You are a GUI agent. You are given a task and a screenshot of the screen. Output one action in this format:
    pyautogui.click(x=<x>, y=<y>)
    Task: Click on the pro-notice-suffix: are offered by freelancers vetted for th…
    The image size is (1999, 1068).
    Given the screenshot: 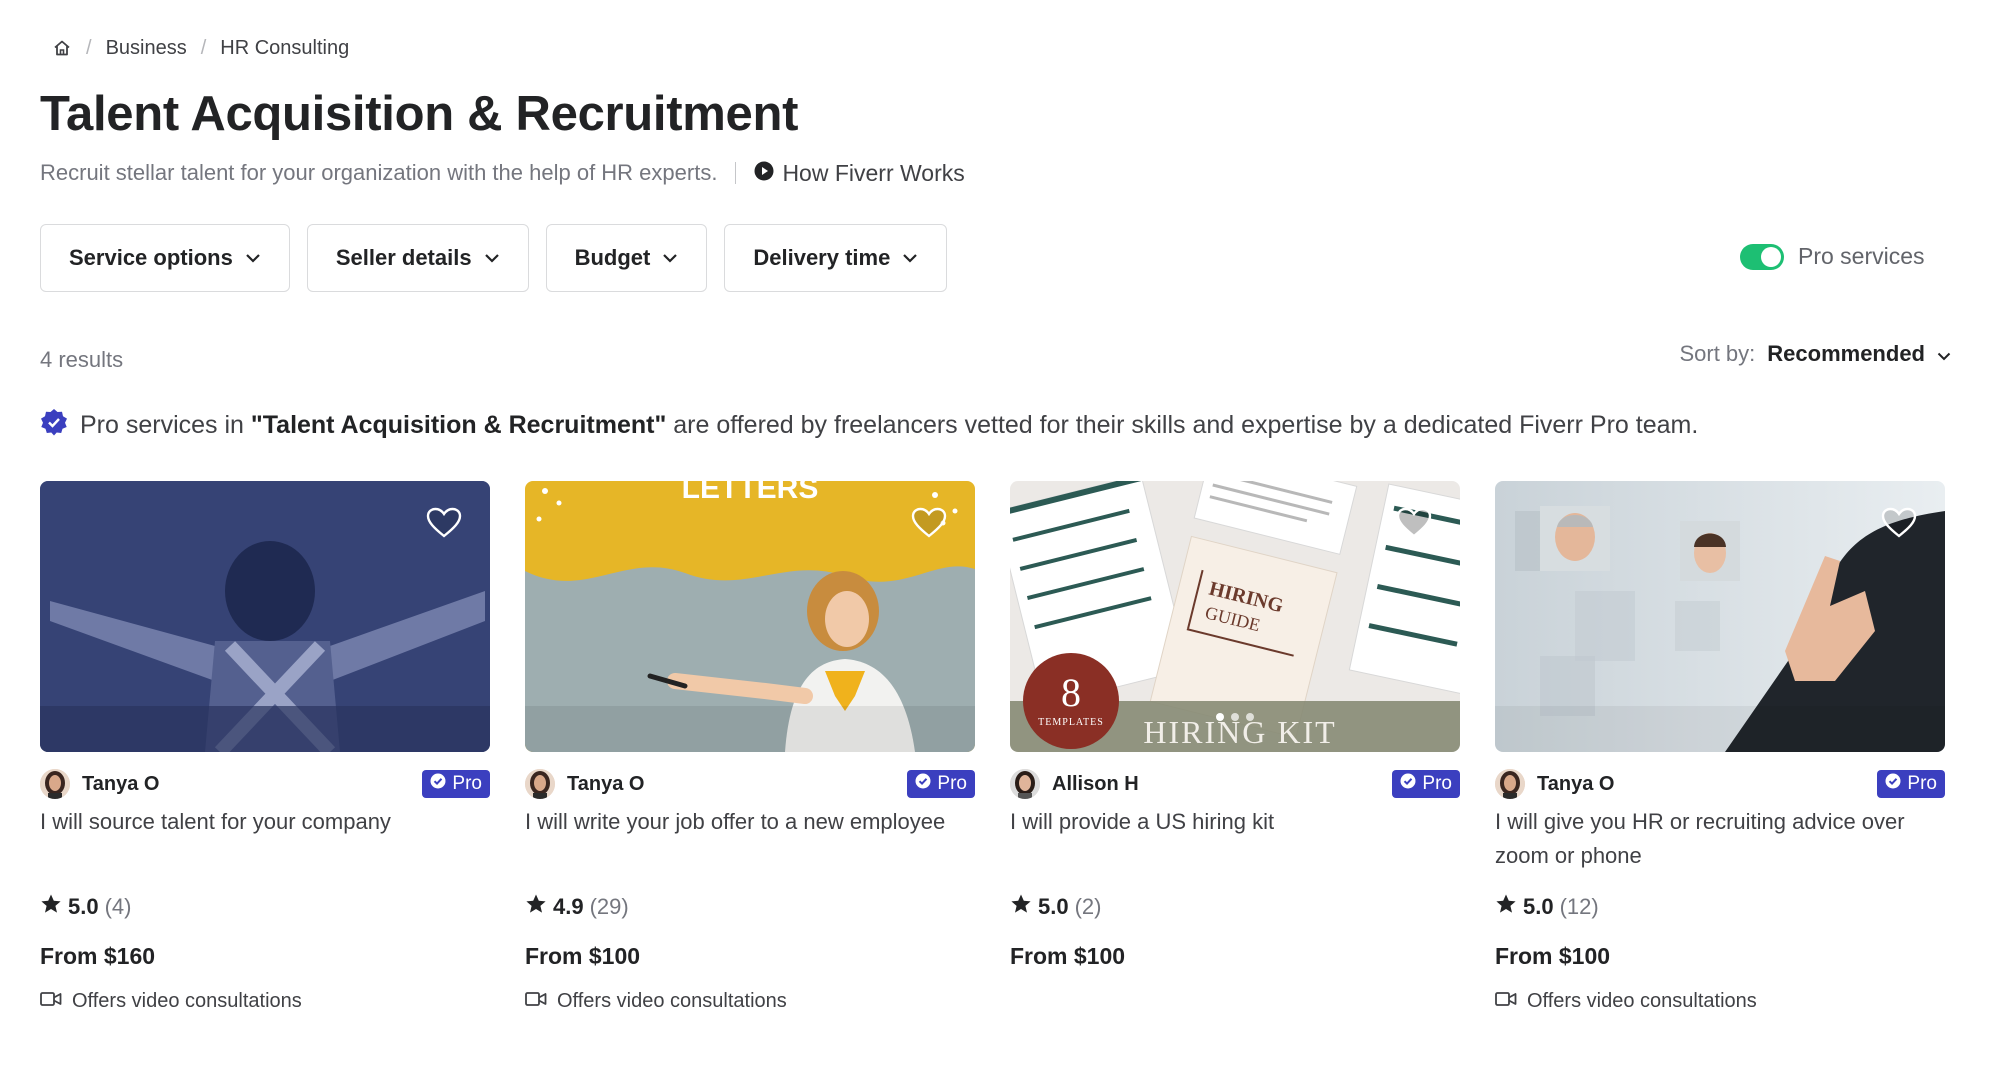 What is the action you would take?
    pyautogui.click(x=1182, y=425)
    